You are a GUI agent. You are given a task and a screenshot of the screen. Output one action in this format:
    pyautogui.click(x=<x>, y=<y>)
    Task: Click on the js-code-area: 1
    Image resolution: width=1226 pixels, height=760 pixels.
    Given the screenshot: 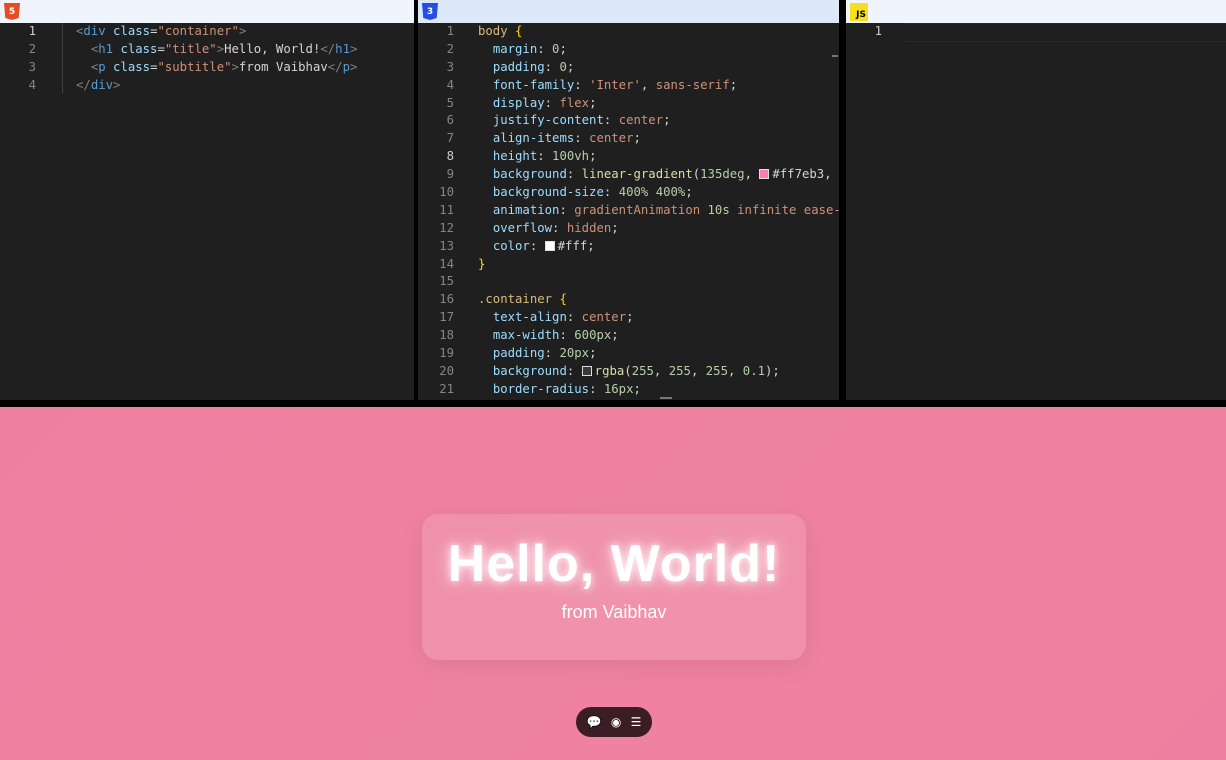 What is the action you would take?
    pyautogui.click(x=1036, y=32)
    